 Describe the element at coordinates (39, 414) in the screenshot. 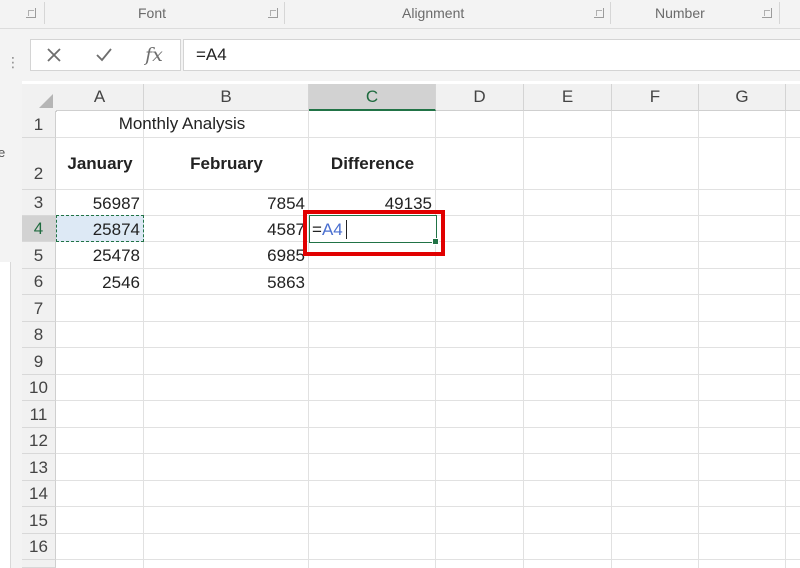

I see `row-header-11: 11` at that location.